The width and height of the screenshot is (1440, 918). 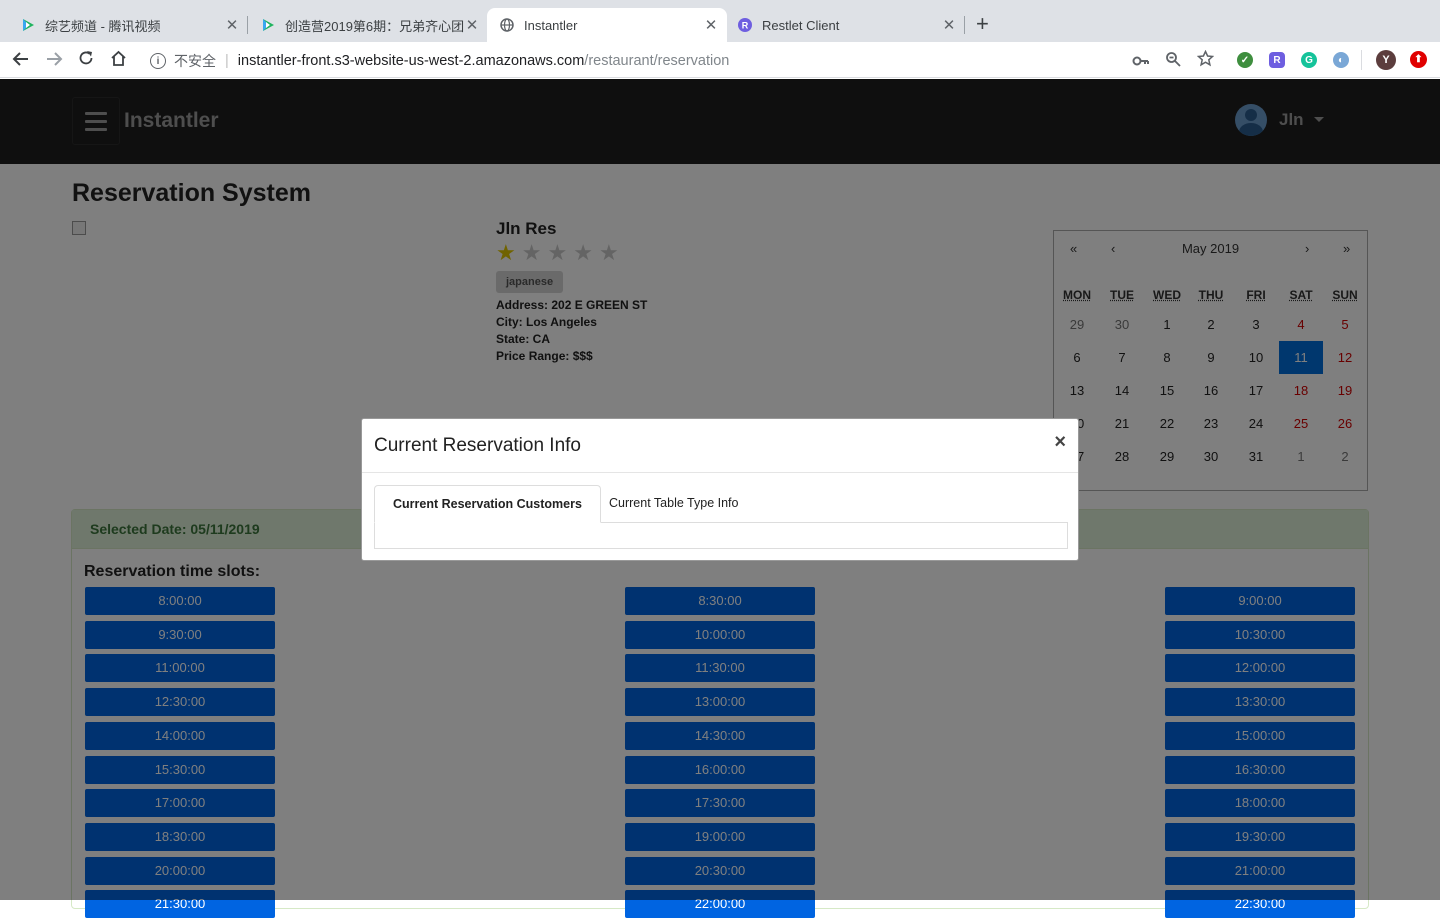 What do you see at coordinates (613, 25) in the screenshot?
I see `tab-title: Instantler` at bounding box center [613, 25].